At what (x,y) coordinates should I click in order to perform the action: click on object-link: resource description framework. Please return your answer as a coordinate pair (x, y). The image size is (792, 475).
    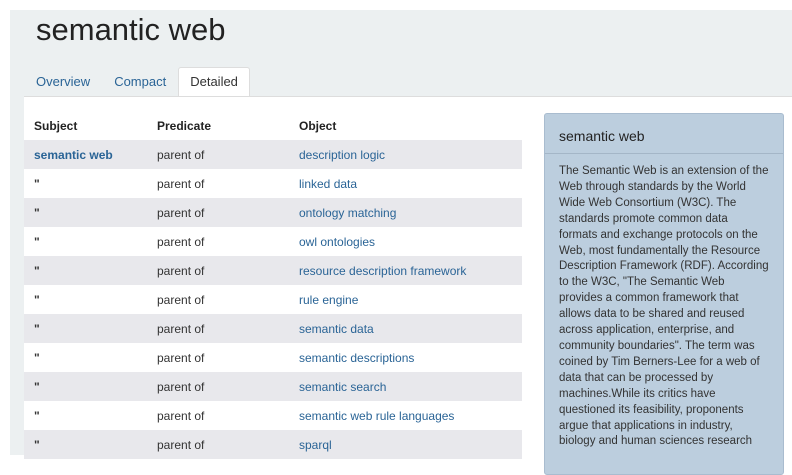
    Looking at the image, I should click on (382, 271).